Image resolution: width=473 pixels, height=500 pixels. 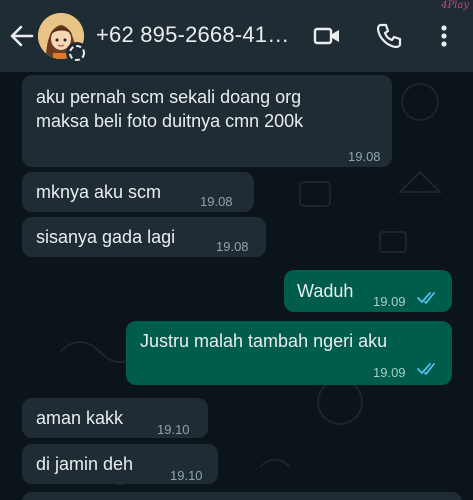 I want to click on message-text-line: maksa beli foto duitnya cmn 200k, so click(x=170, y=121).